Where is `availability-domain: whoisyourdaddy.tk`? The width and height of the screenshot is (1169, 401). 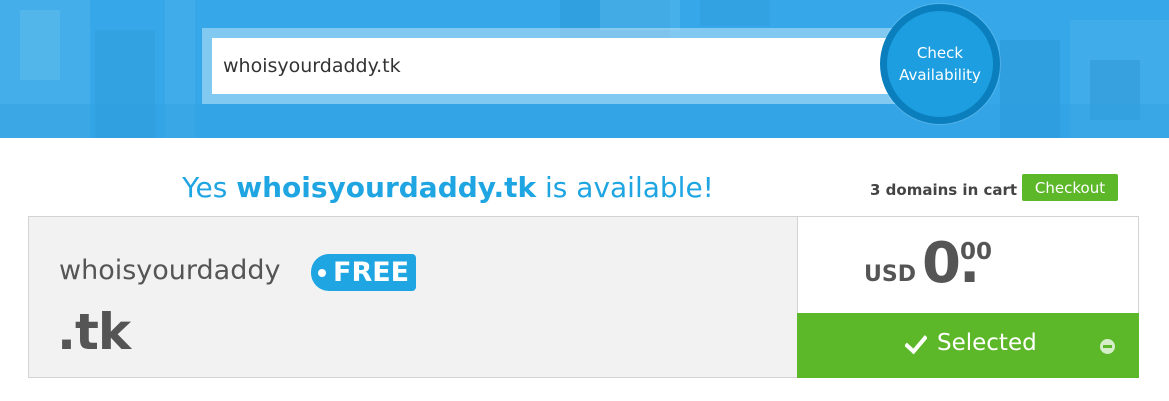 availability-domain: whoisyourdaddy.tk is located at coordinates (386, 187).